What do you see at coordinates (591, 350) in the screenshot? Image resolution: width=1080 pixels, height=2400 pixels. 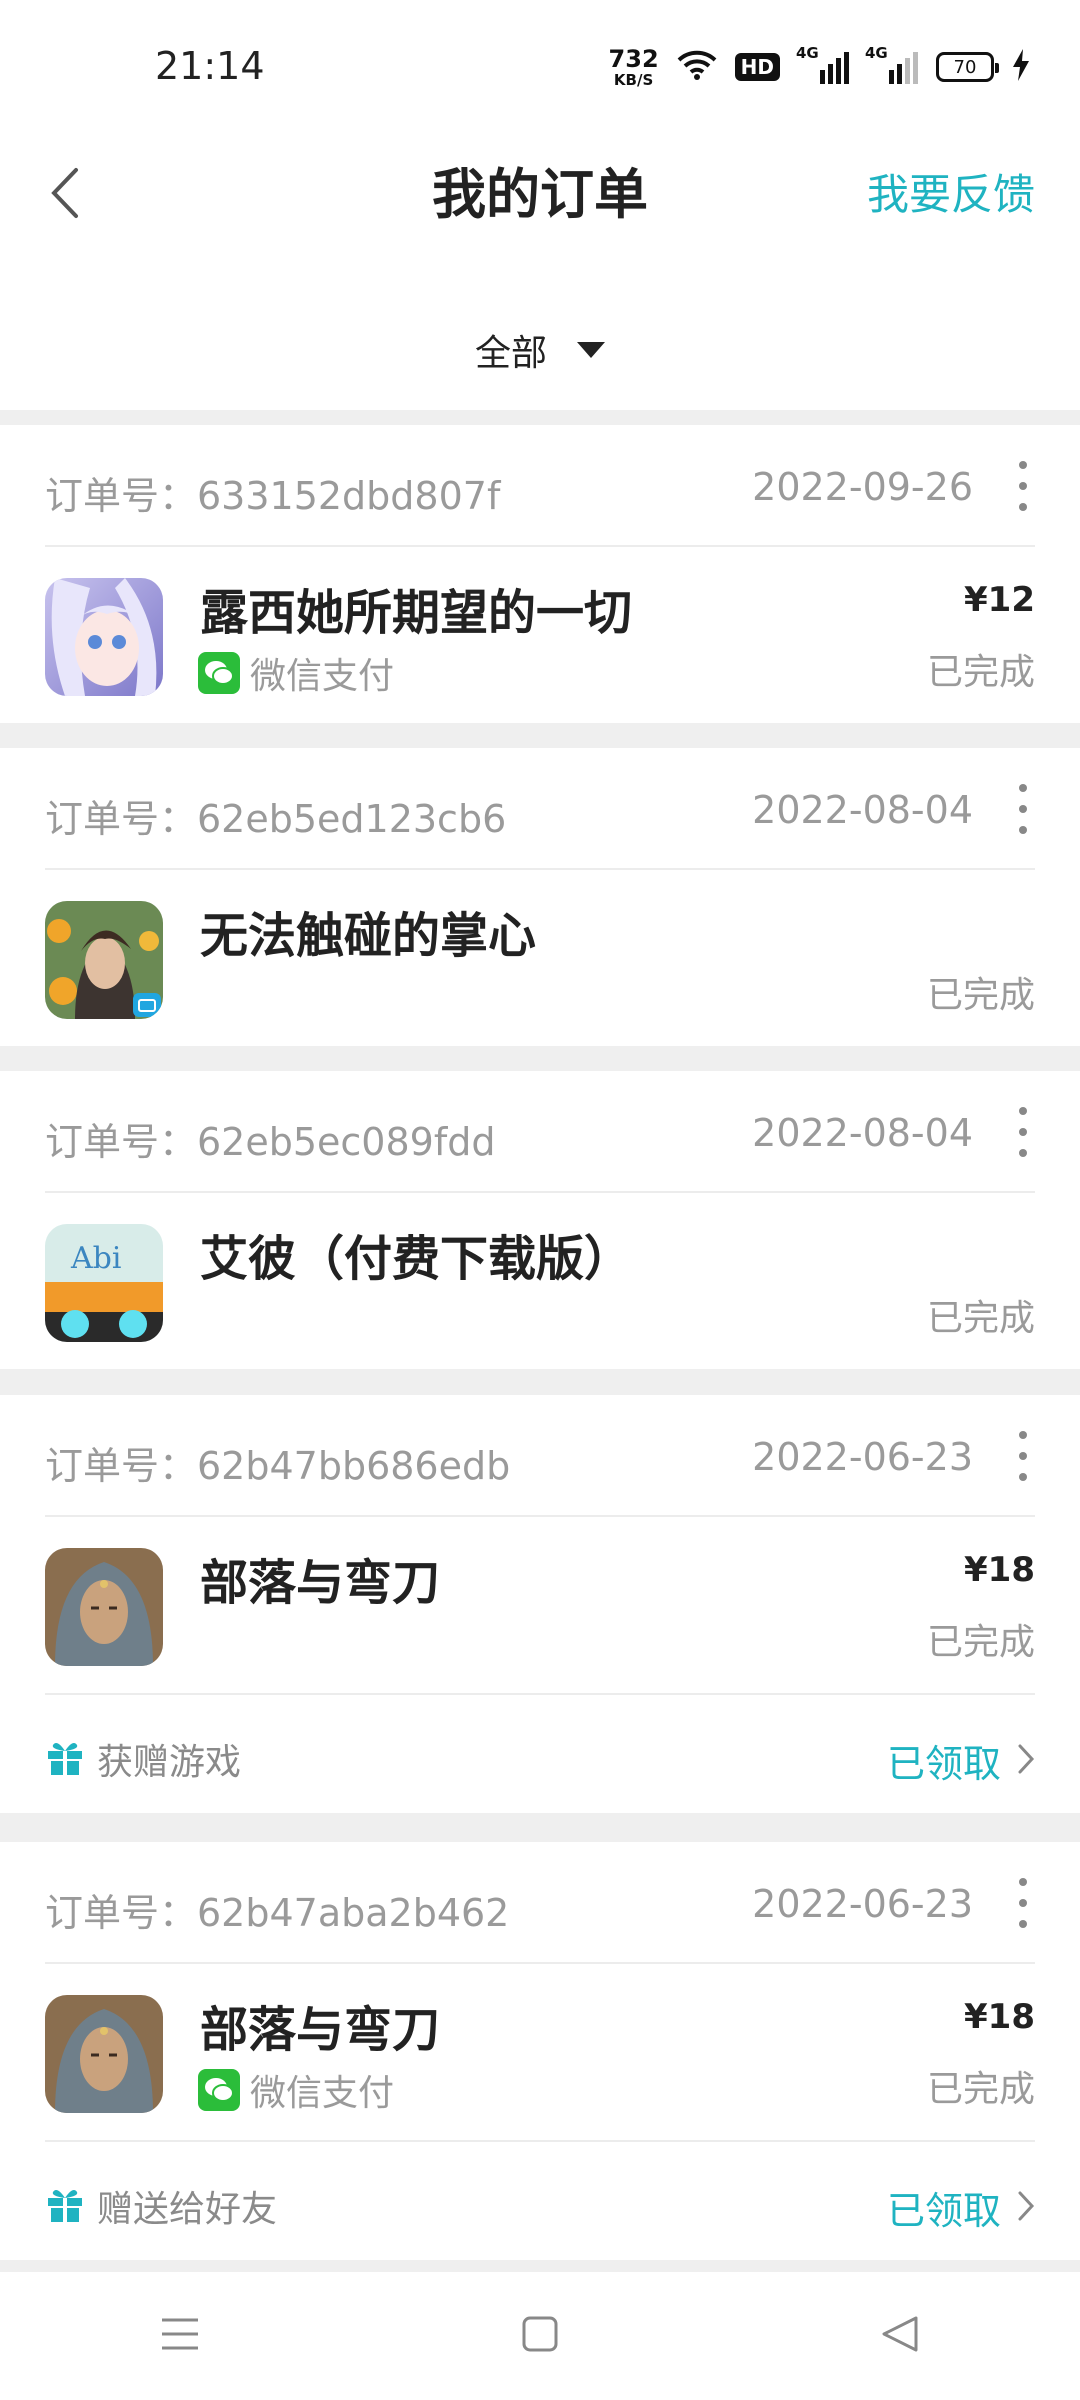 I see `caret-down-icon` at bounding box center [591, 350].